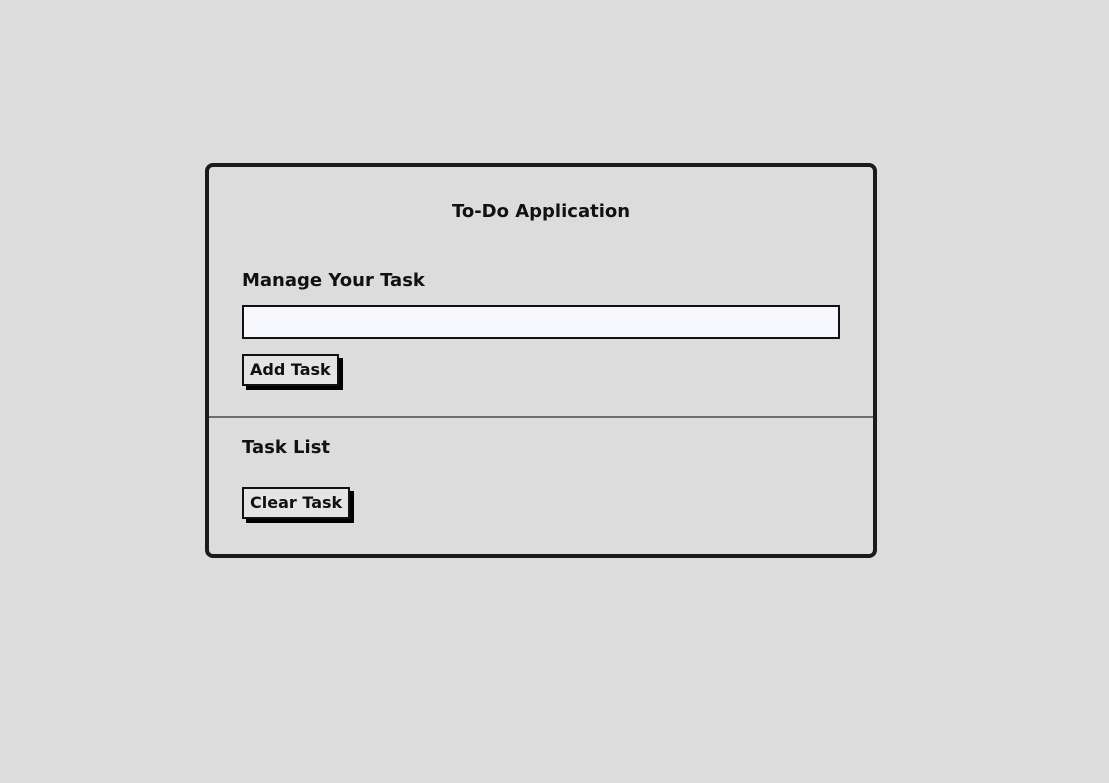  Describe the element at coordinates (541, 322) in the screenshot. I see `task-input` at that location.